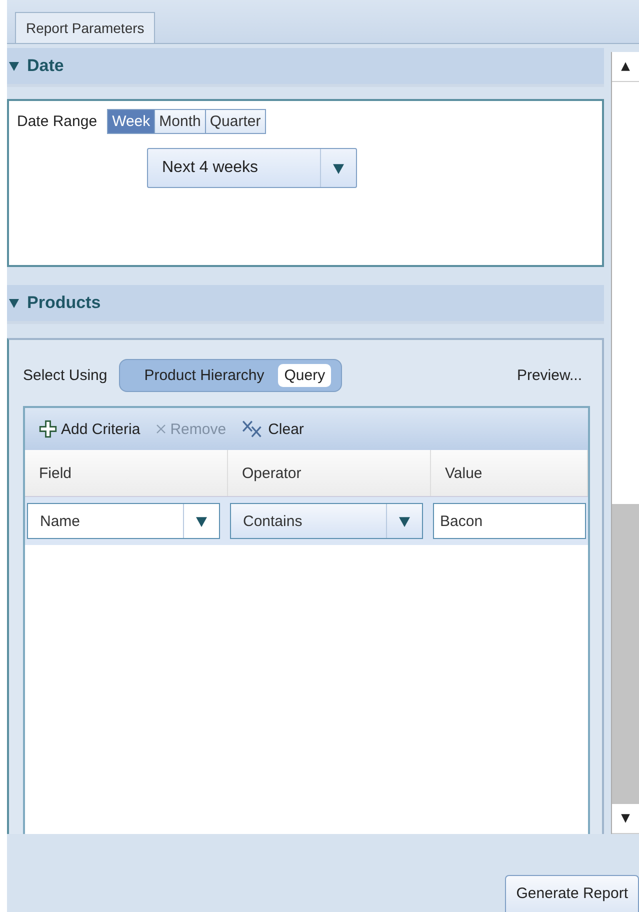 Image resolution: width=639 pixels, height=912 pixels. I want to click on plus-icon, so click(48, 429).